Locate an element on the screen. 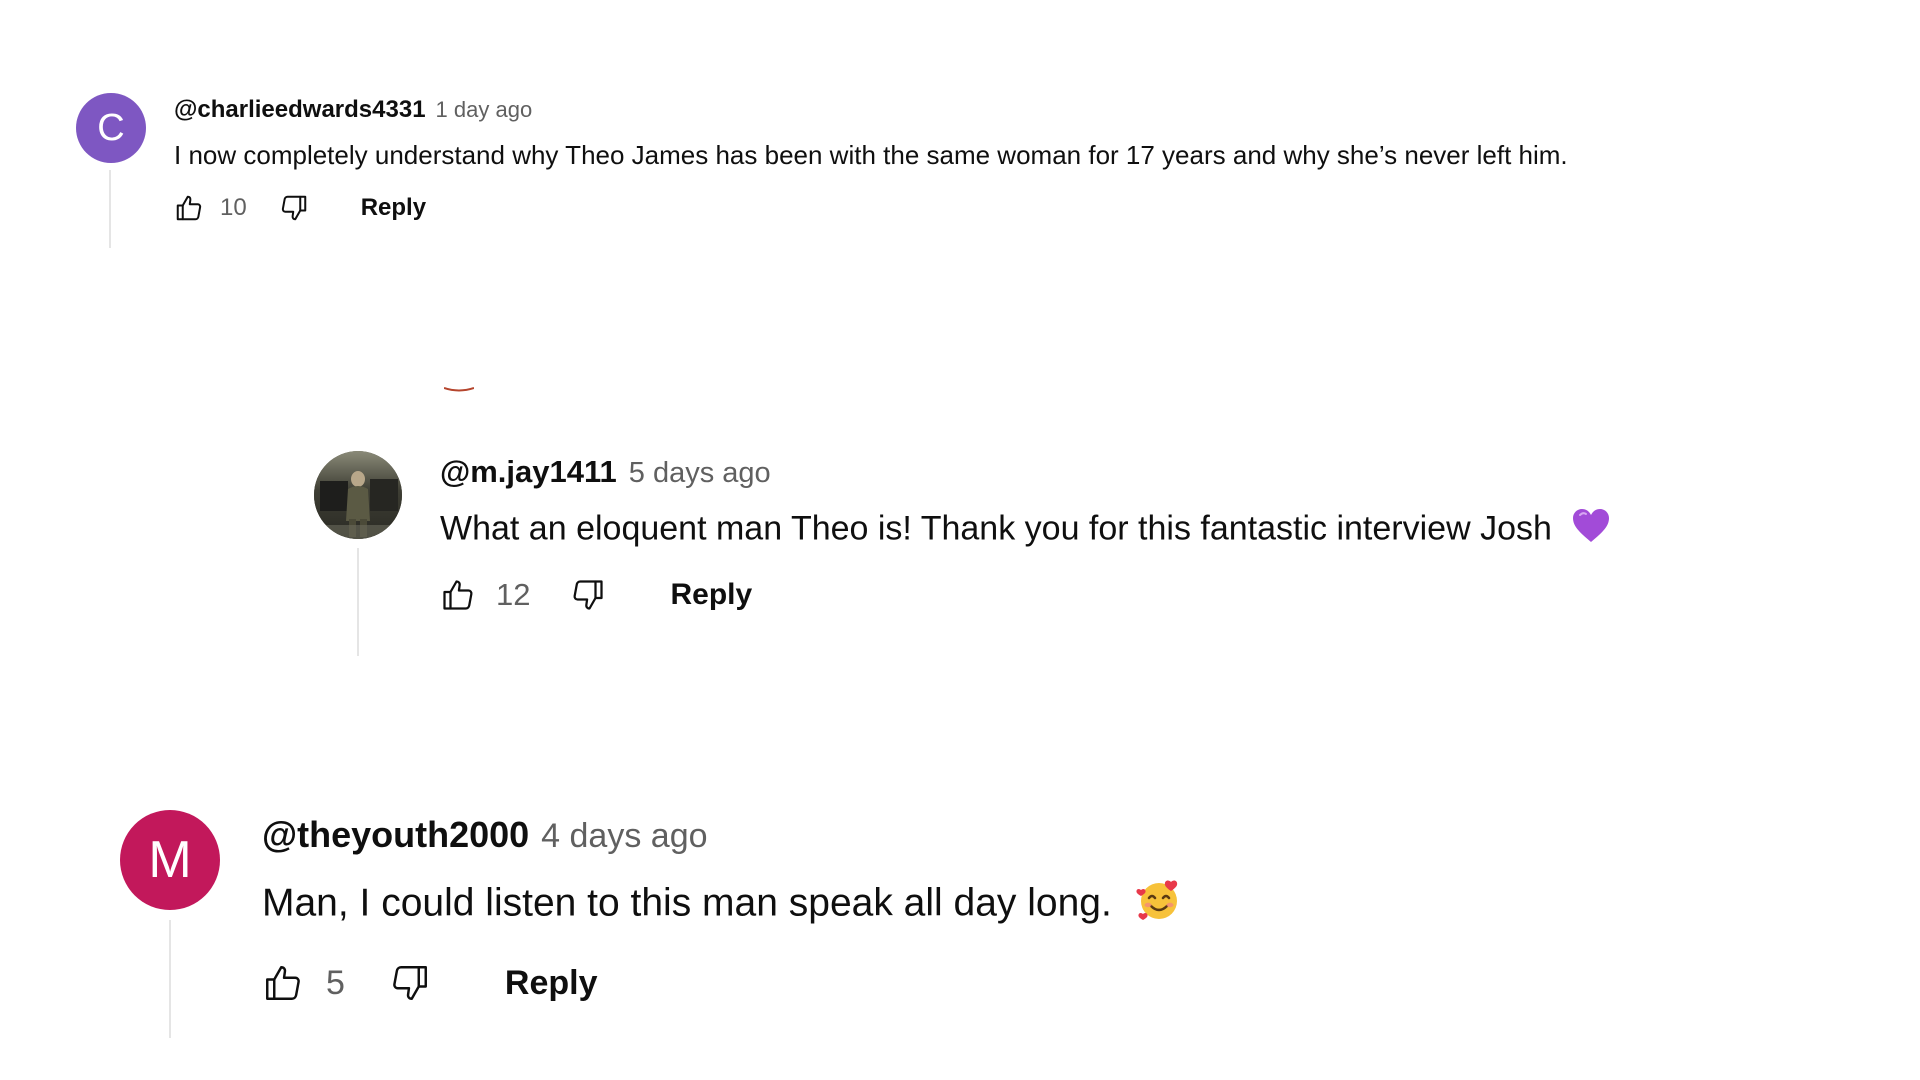 Image resolution: width=1920 pixels, height=1080 pixels. avatar-photo is located at coordinates (358, 495).